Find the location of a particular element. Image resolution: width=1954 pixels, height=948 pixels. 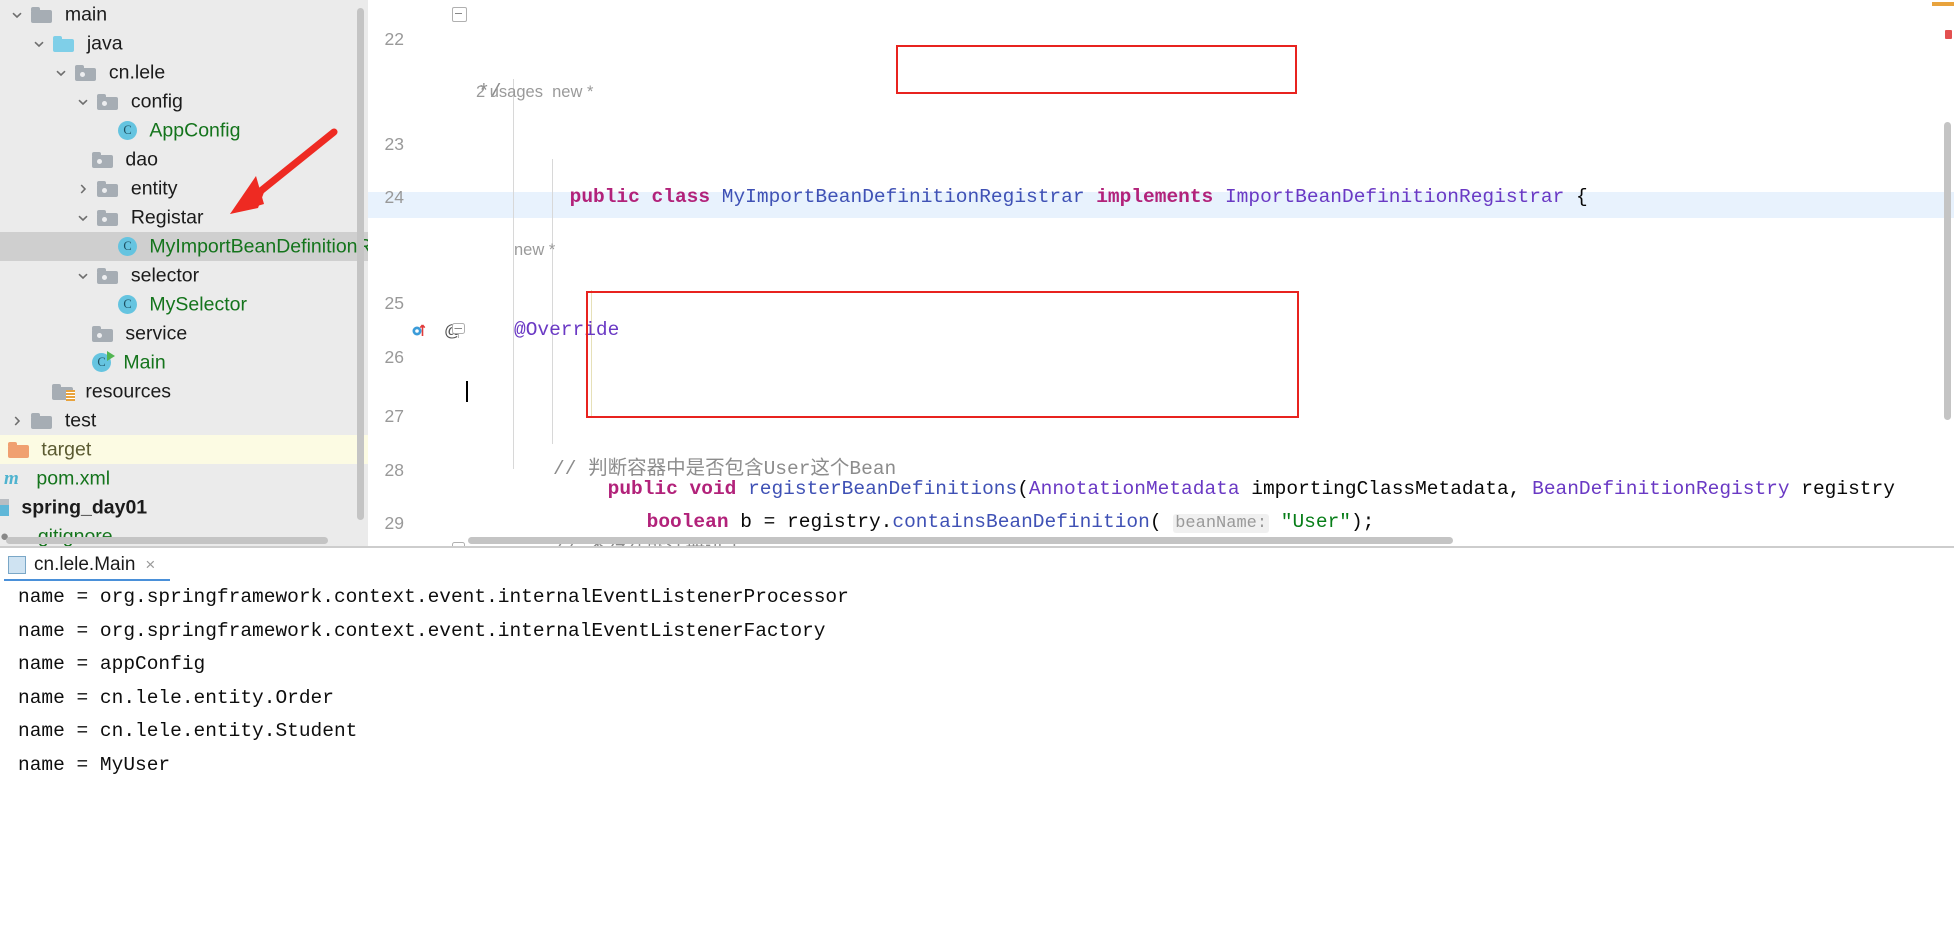

excluded-folder-icon is located at coordinates (18, 449).